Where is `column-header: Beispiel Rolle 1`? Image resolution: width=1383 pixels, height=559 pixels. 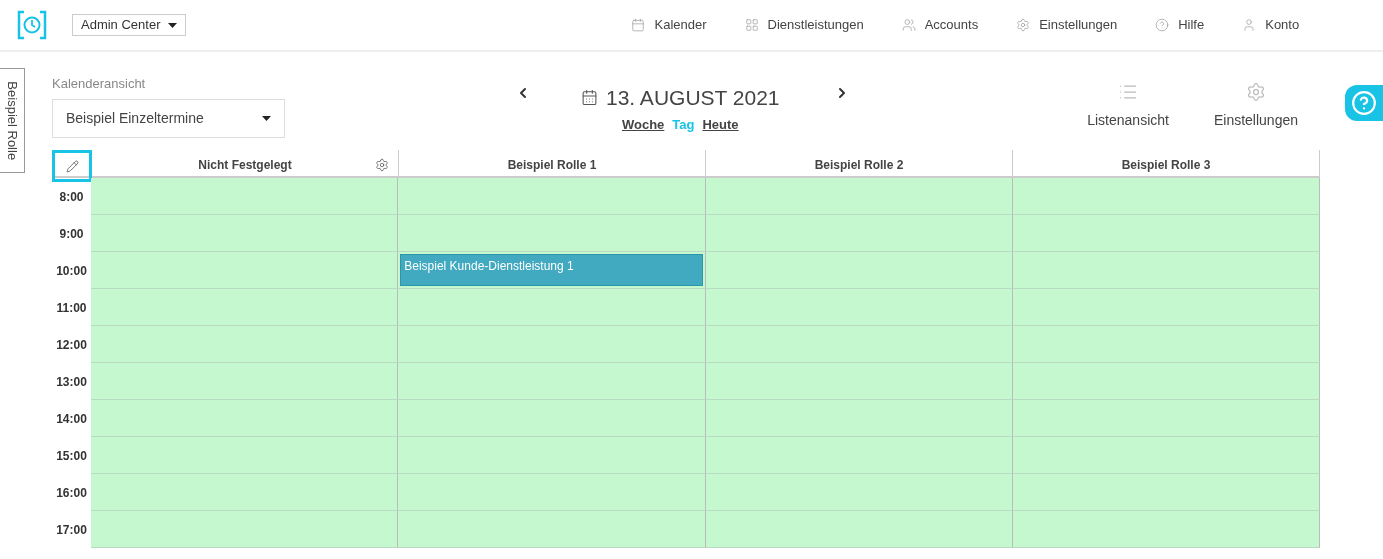
column-header: Beispiel Rolle 1 is located at coordinates (552, 165).